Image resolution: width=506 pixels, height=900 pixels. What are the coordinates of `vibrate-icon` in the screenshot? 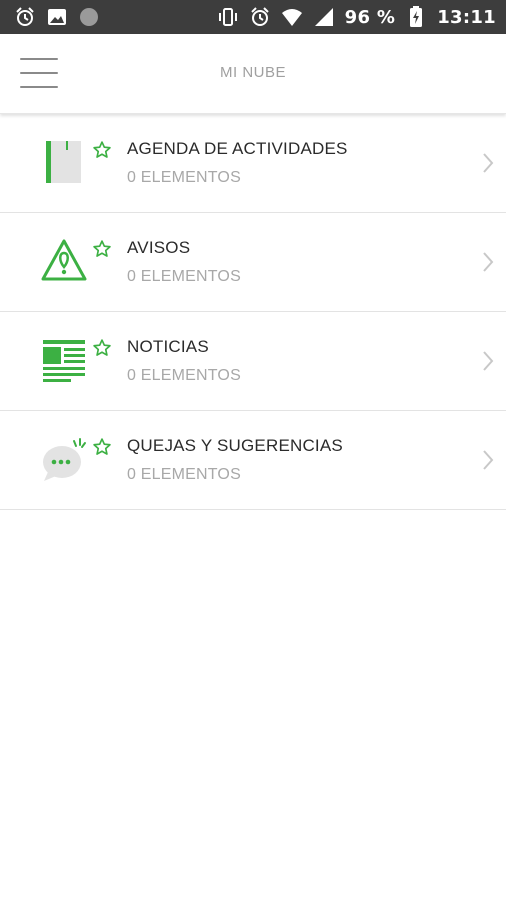 It's located at (228, 17).